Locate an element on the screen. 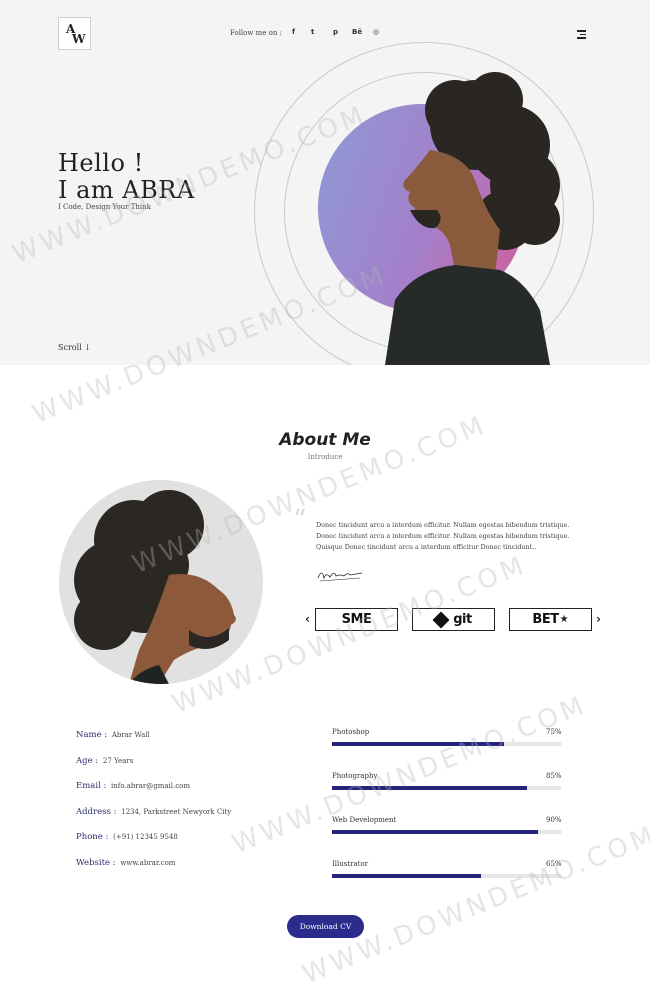  git-icon is located at coordinates (441, 619).